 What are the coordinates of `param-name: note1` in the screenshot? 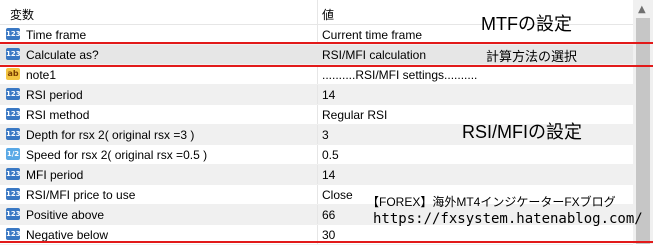 It's located at (41, 75).